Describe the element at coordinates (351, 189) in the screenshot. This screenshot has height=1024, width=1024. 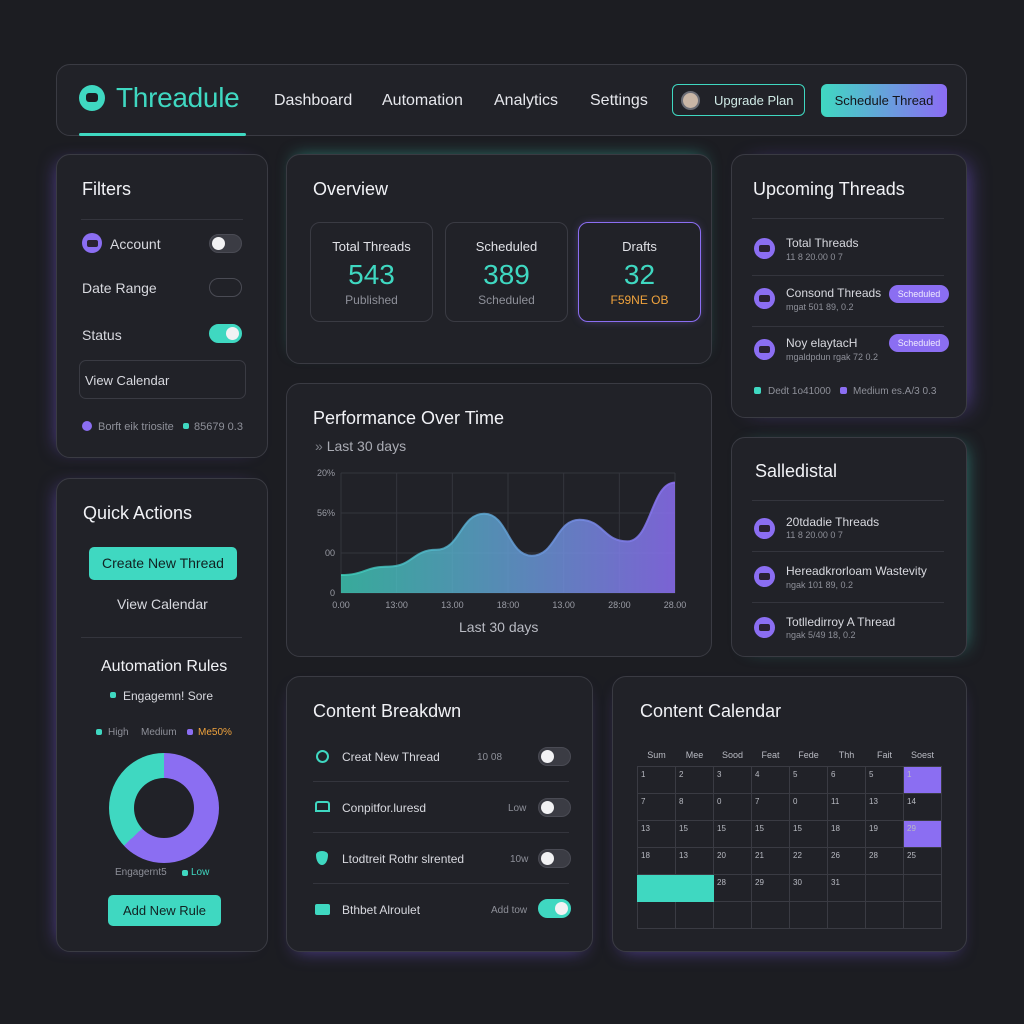
I see `overview-title: Overview` at that location.